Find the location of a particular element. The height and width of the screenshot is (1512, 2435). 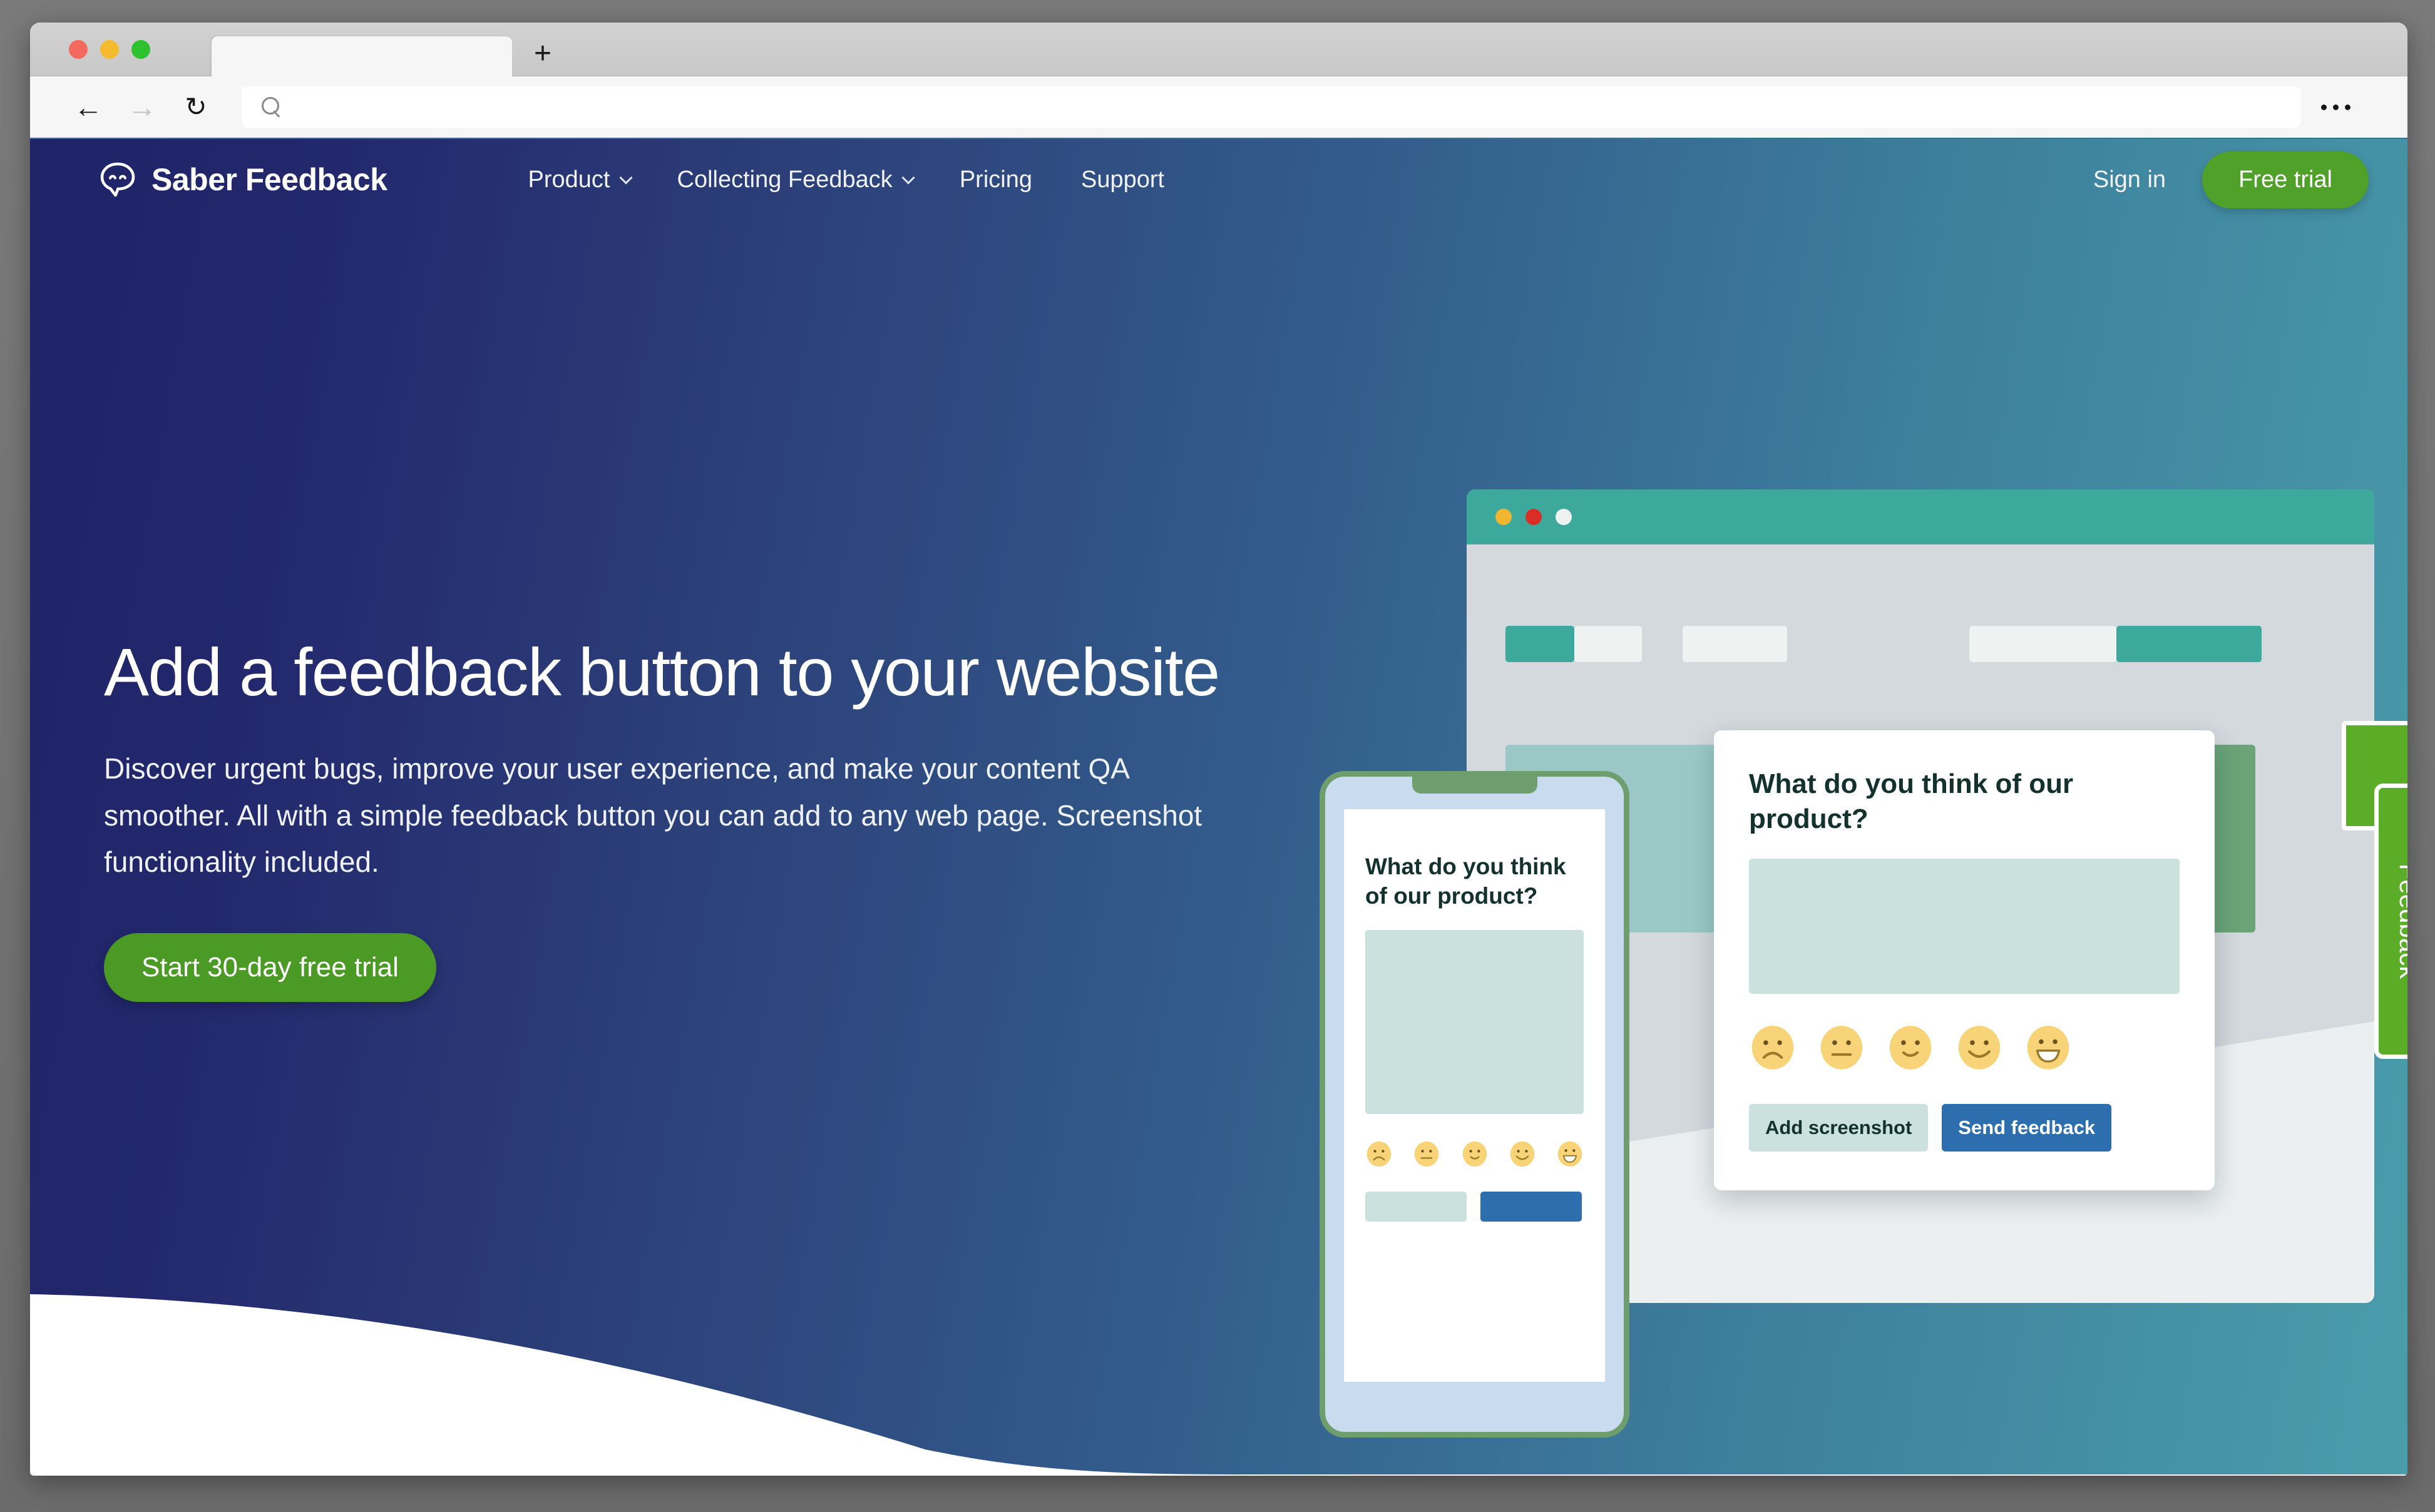

window-traffic-lights is located at coordinates (109, 49).